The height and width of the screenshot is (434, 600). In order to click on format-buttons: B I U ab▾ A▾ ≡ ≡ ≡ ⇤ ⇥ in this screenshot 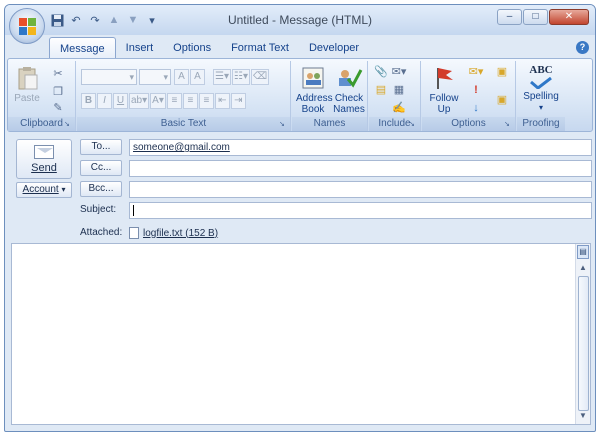, I will do `click(163, 101)`.